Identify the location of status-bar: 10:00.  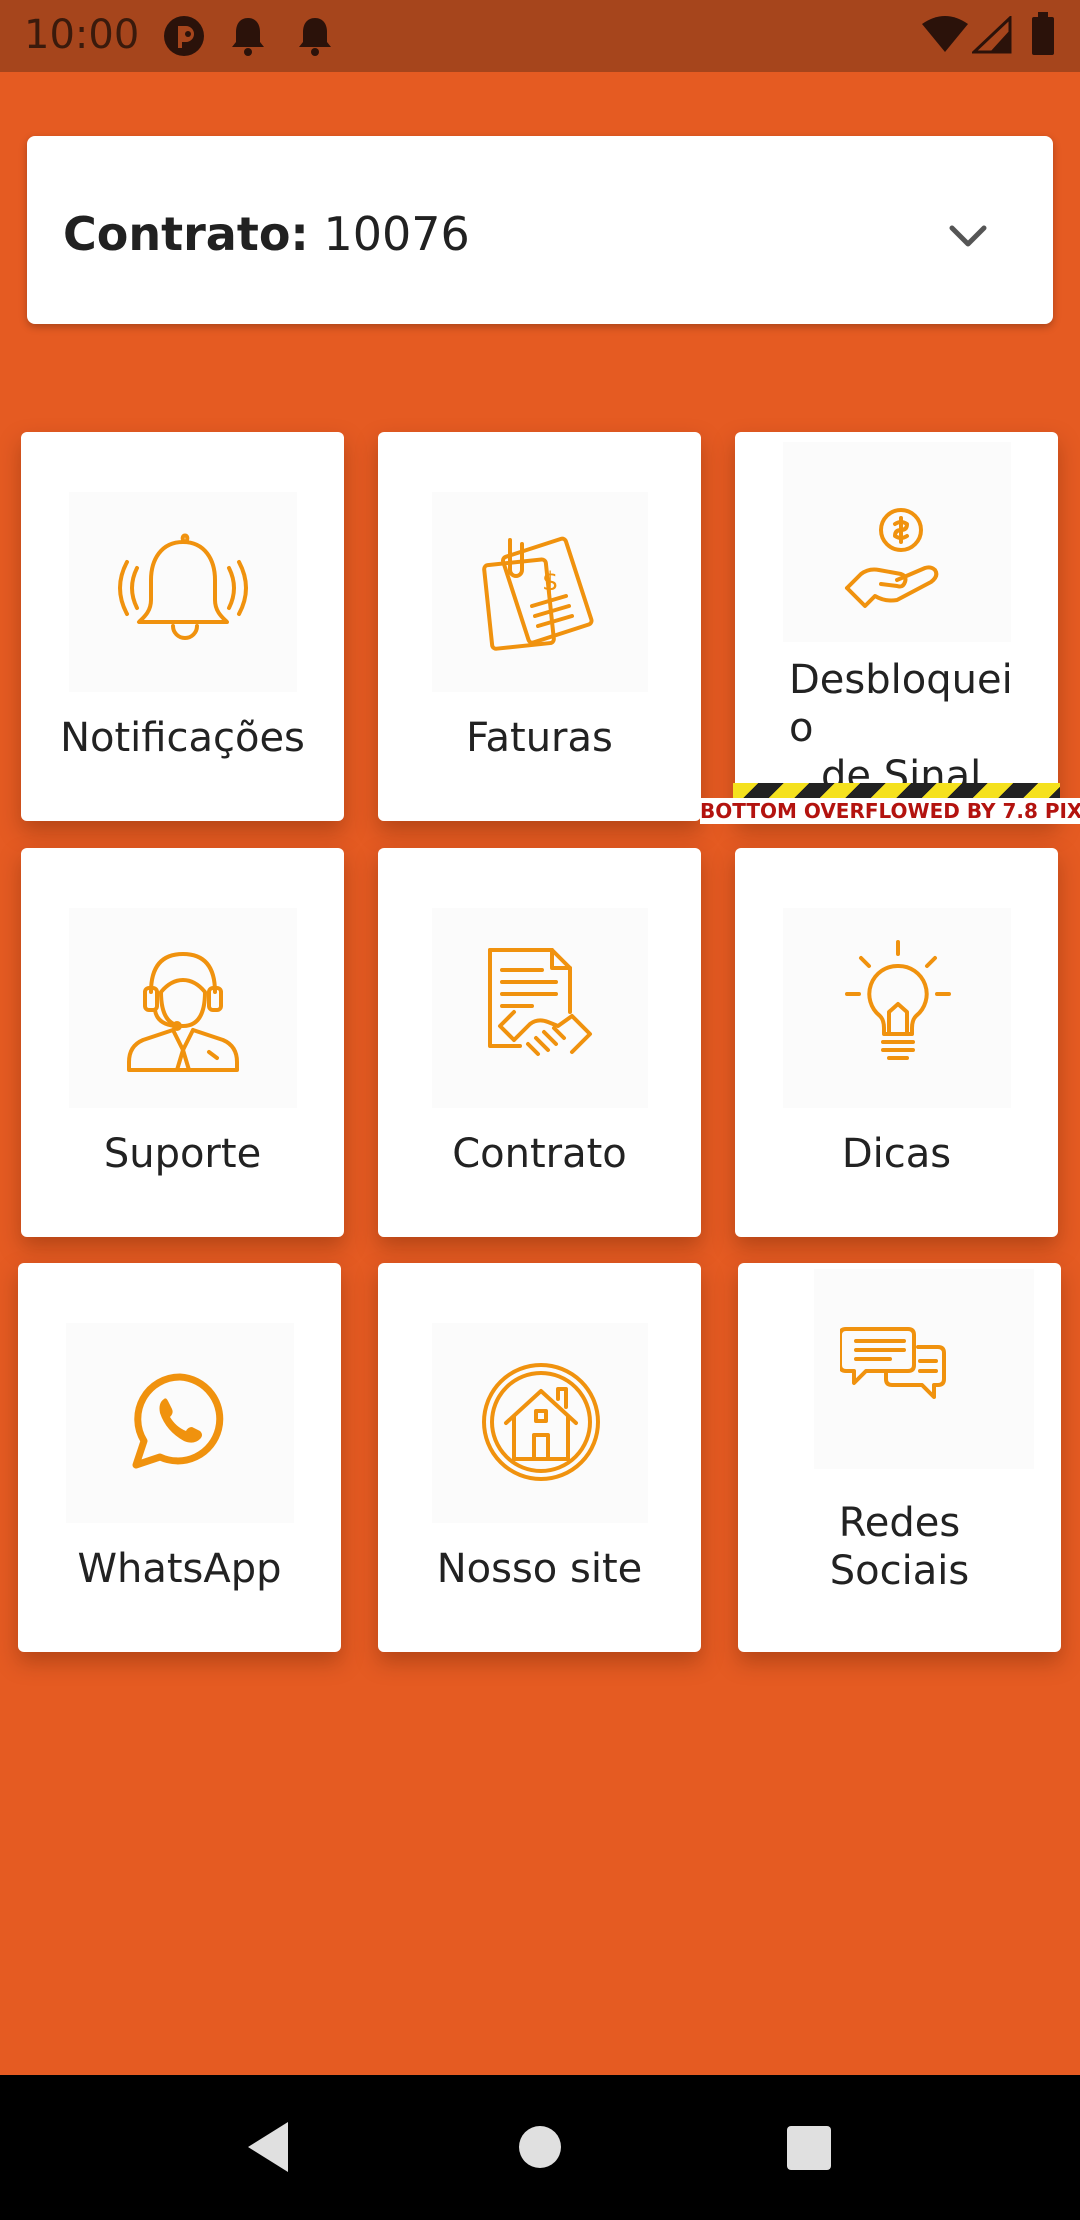
(540, 36).